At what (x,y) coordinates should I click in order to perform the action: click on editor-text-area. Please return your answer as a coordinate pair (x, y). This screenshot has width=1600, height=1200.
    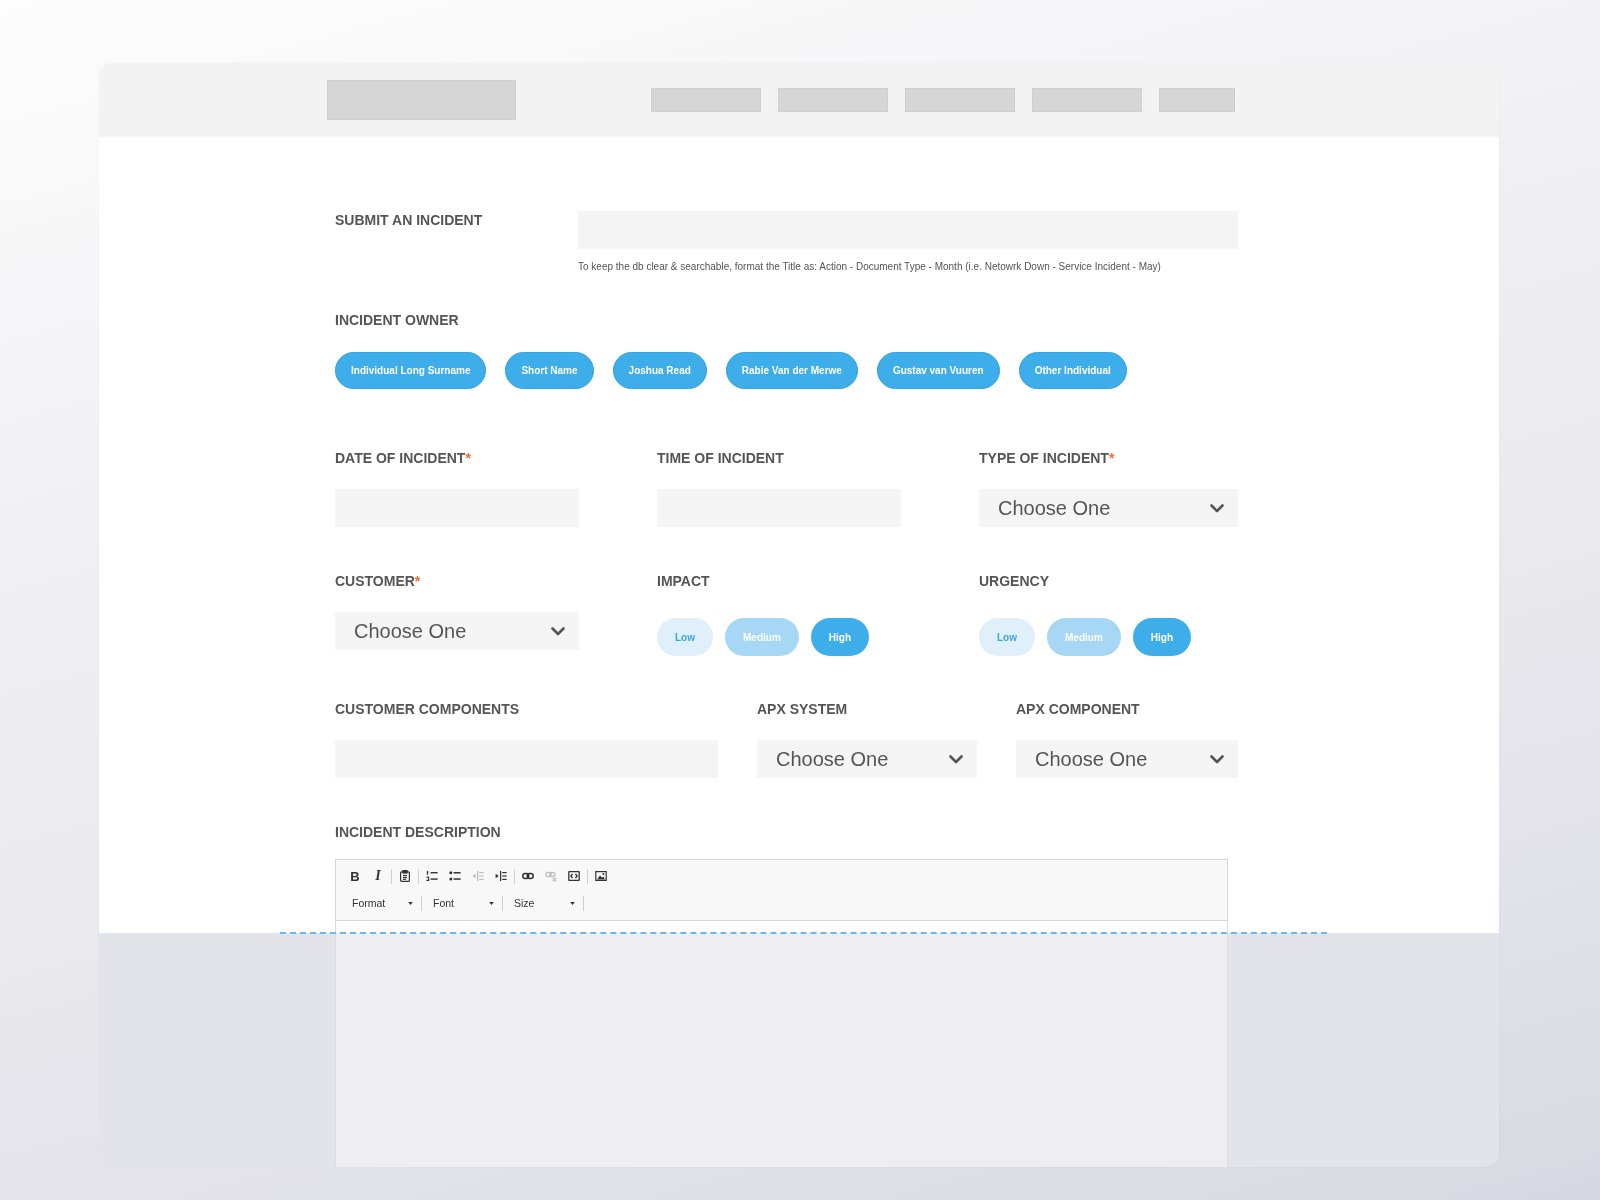
    Looking at the image, I should click on (781, 1044).